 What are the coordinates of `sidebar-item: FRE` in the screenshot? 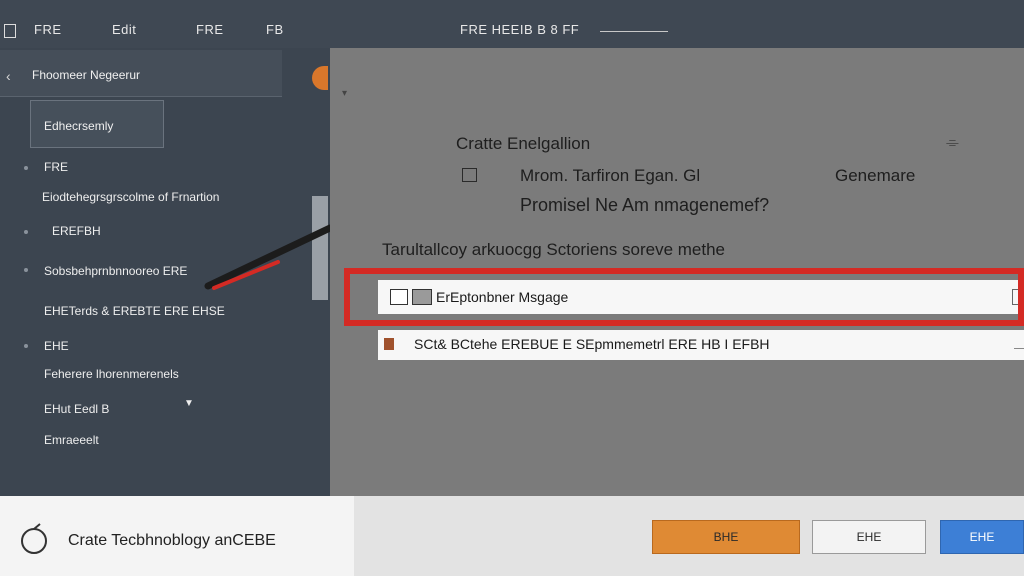 It's located at (56, 167).